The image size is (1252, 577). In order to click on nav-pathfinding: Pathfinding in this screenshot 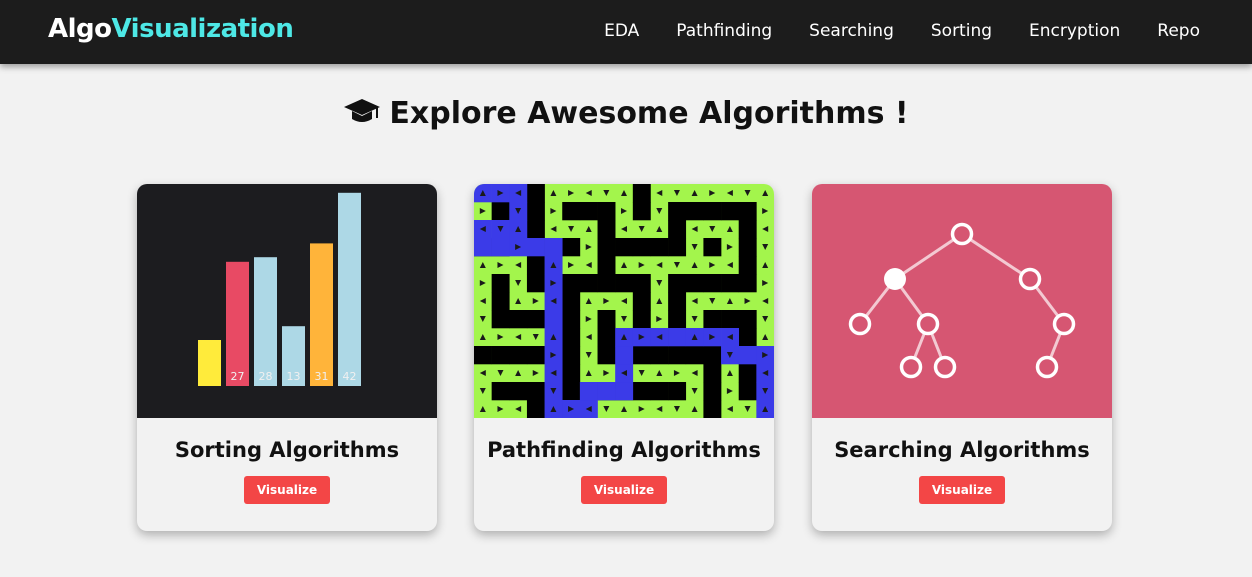, I will do `click(724, 31)`.